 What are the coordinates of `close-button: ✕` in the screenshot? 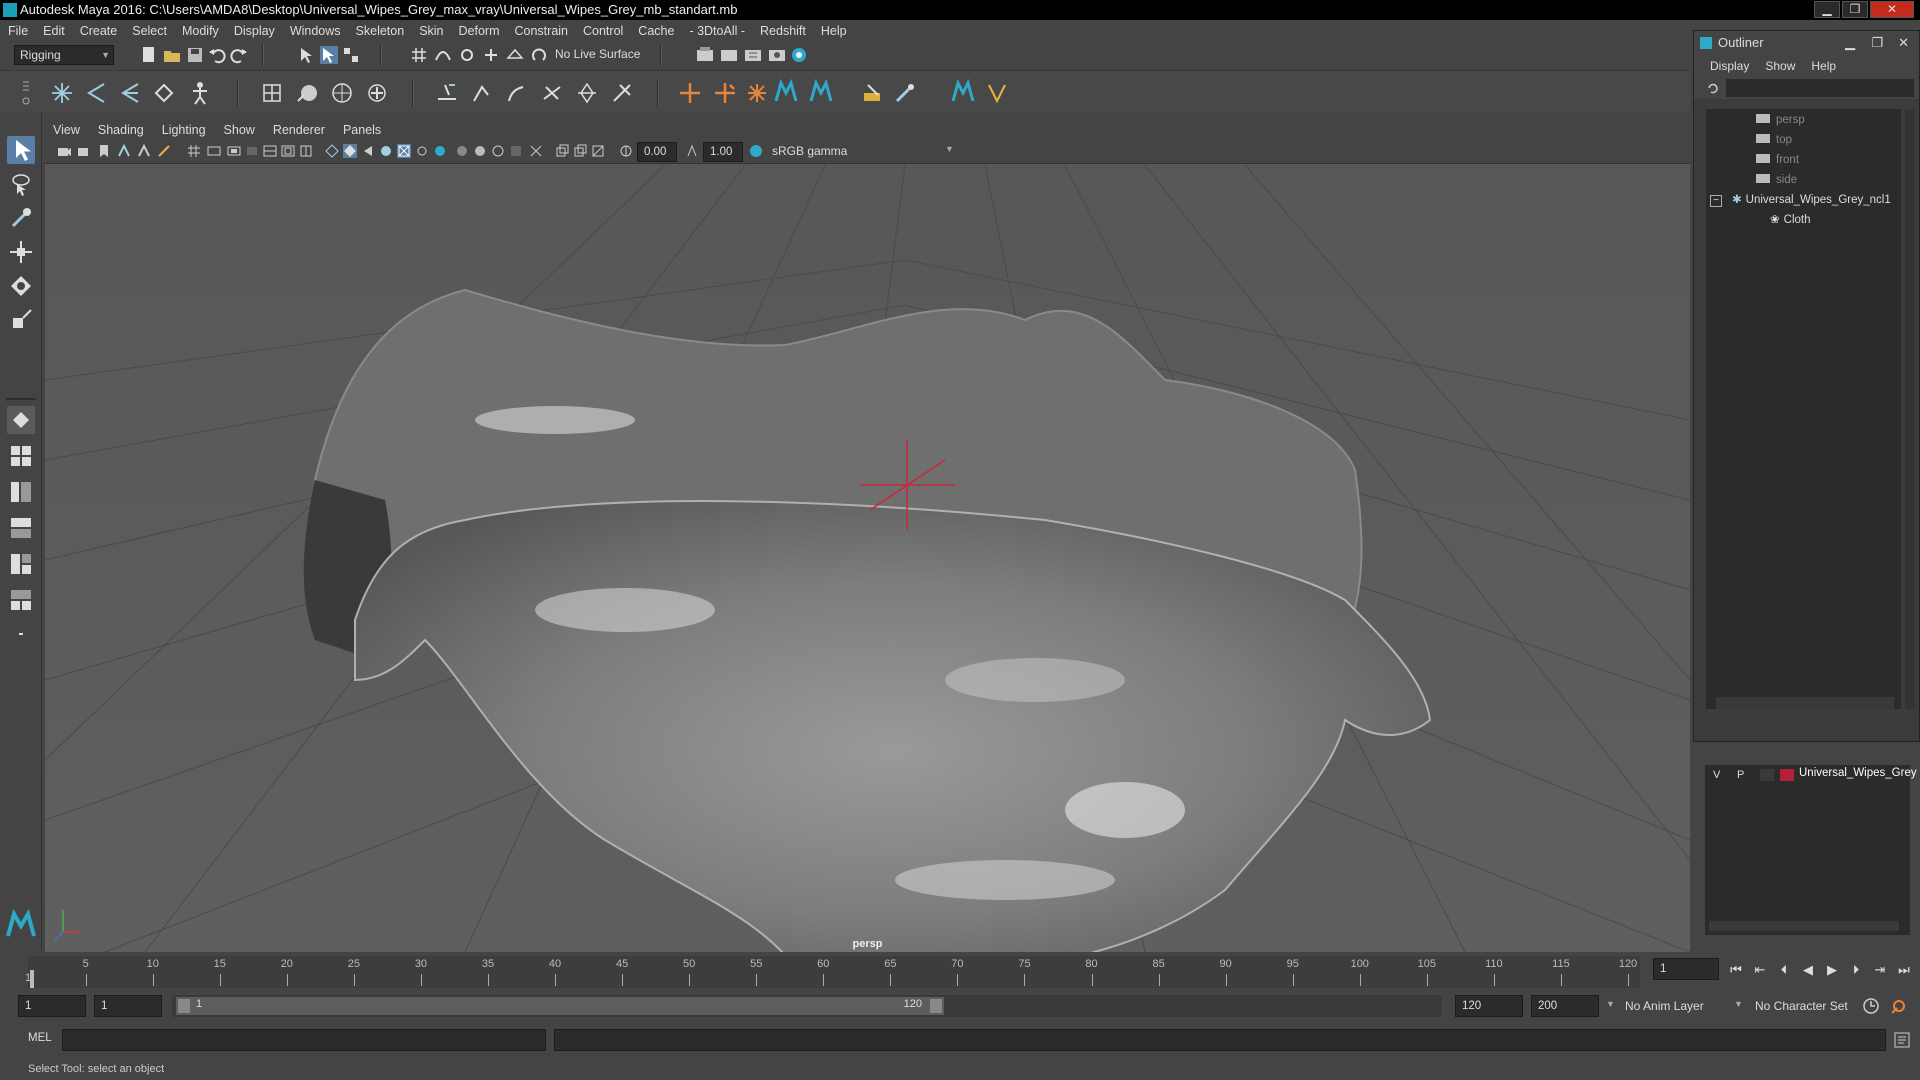 It's located at (1892, 9).